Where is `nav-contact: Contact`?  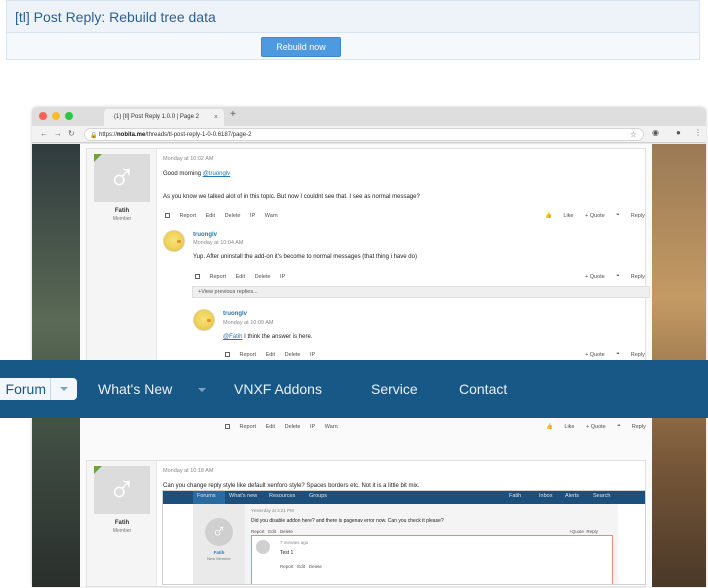 nav-contact: Contact is located at coordinates (483, 389).